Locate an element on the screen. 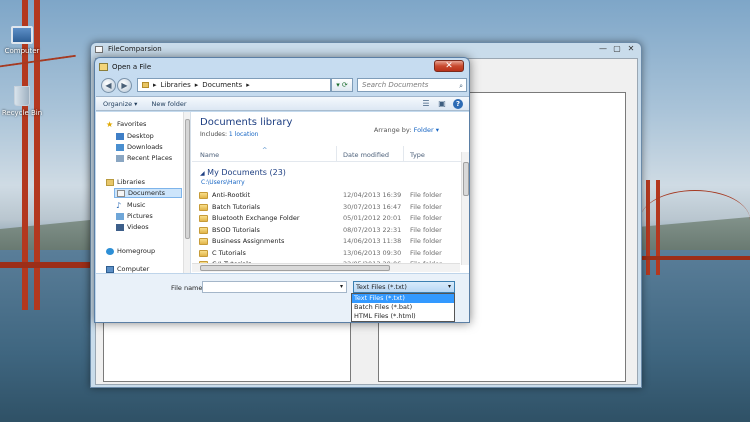  nav-favorites: ★ Favorites is located at coordinates (126, 124).